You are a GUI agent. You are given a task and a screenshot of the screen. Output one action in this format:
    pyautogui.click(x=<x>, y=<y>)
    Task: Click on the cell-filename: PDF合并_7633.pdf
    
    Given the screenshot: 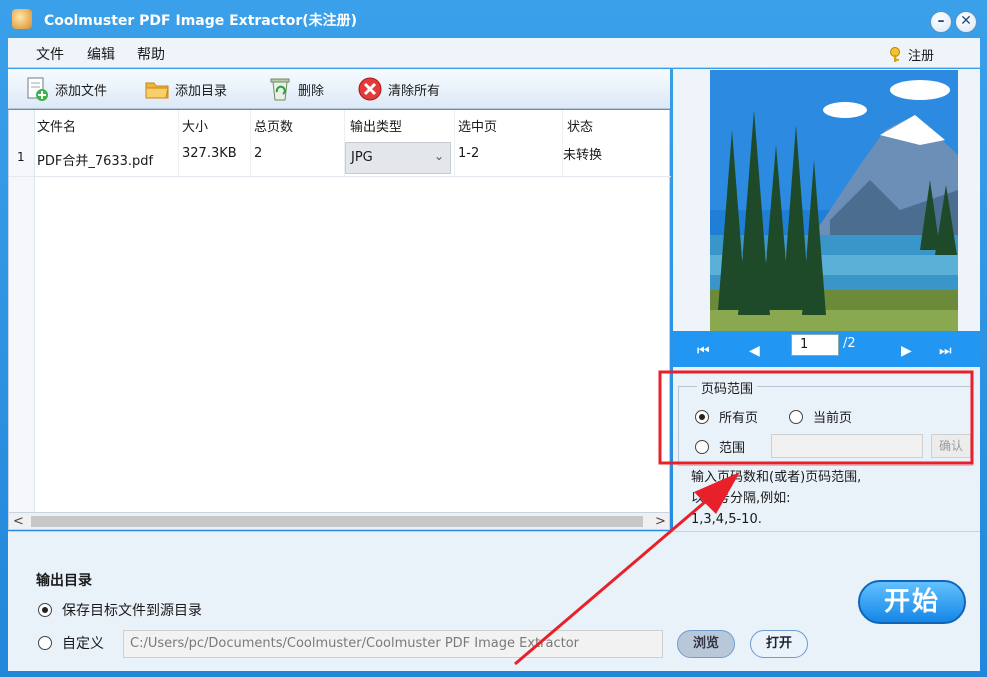 What is the action you would take?
    pyautogui.click(x=95, y=159)
    